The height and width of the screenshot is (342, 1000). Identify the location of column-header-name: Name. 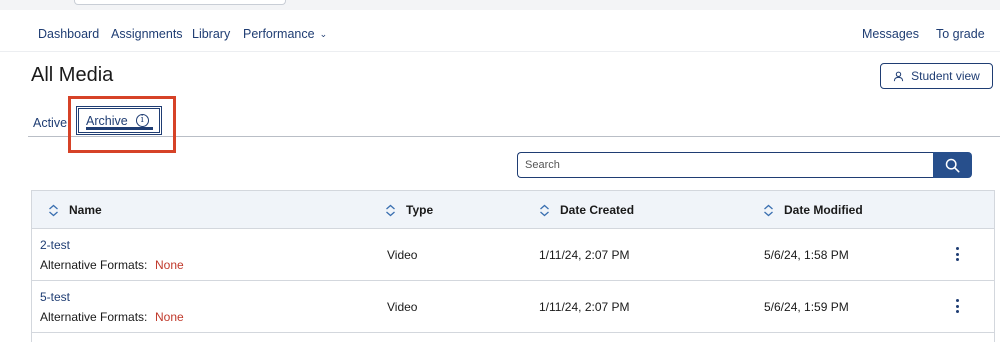
(75, 210).